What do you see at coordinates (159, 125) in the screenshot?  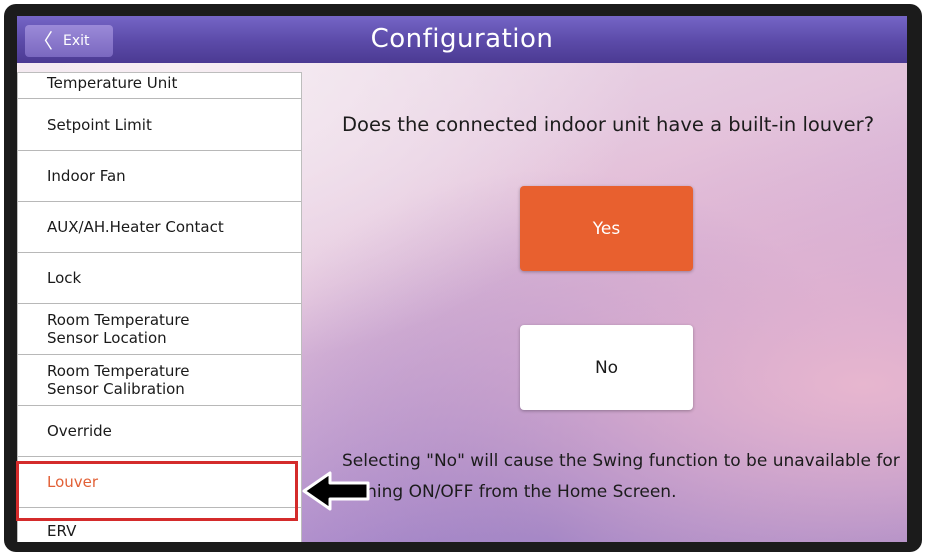 I see `sidebar-item-setpoint-limit: Setpoint Limit` at bounding box center [159, 125].